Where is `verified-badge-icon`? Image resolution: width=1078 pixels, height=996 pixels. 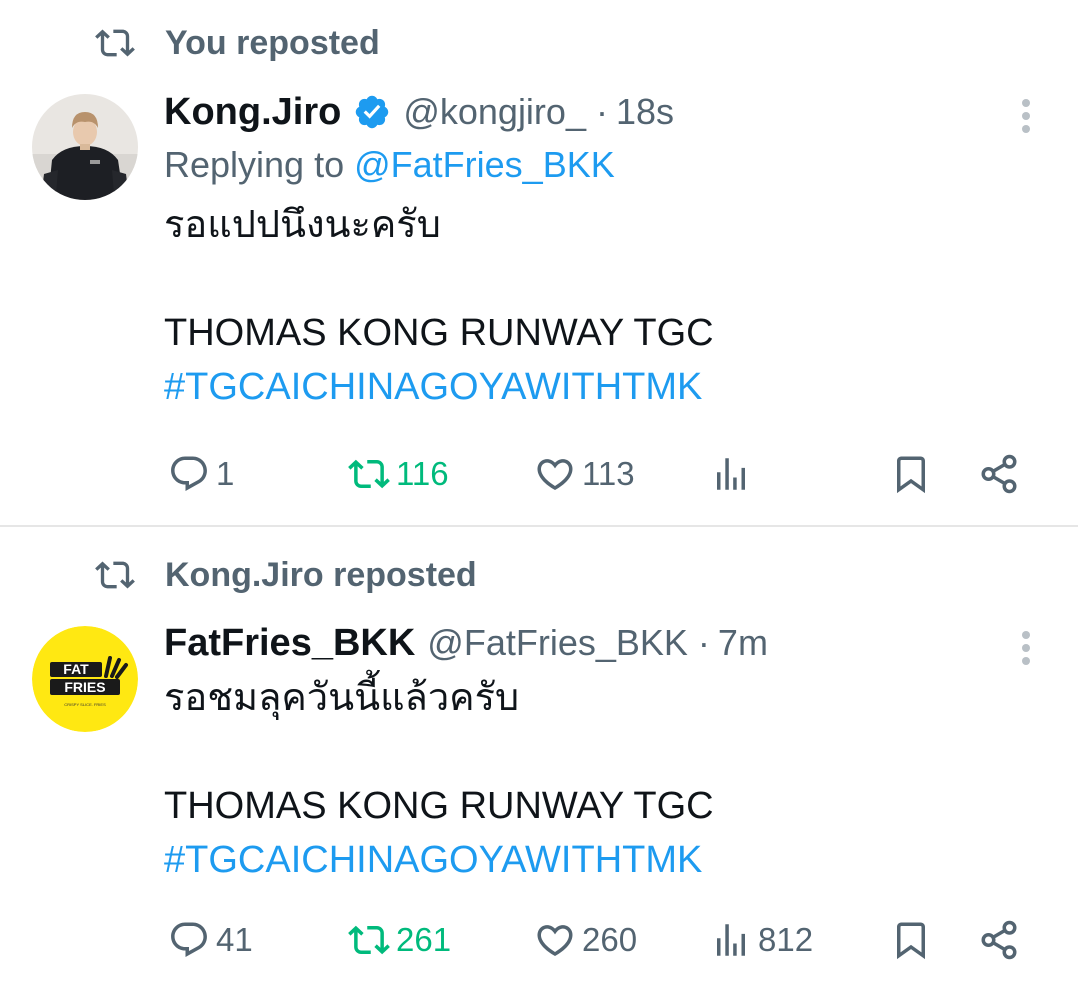
verified-badge-icon is located at coordinates (372, 112).